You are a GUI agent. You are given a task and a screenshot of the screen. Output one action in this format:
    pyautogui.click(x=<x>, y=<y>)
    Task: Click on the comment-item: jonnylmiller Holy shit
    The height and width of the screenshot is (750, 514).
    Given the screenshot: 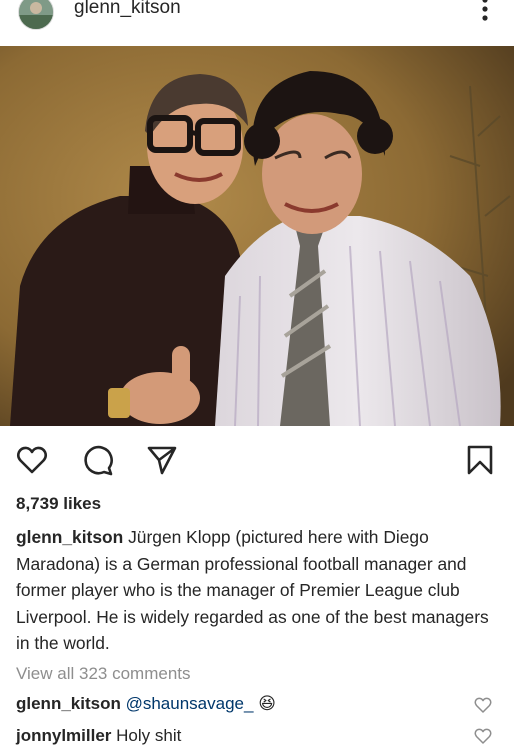 What is the action you would take?
    pyautogui.click(x=98, y=736)
    